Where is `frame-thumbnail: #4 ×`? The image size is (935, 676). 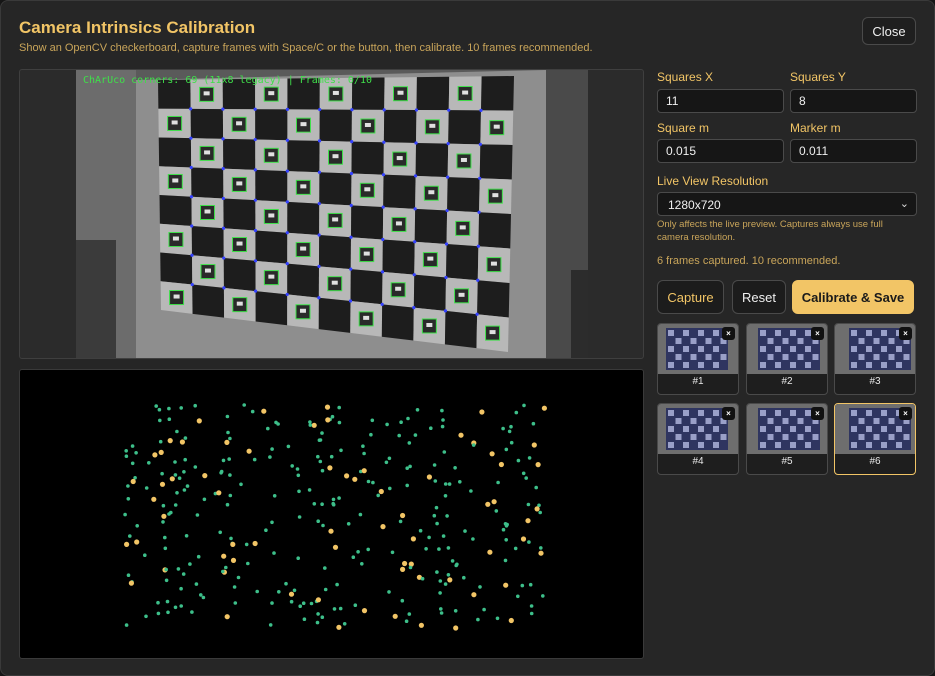
frame-thumbnail: #4 × is located at coordinates (698, 439).